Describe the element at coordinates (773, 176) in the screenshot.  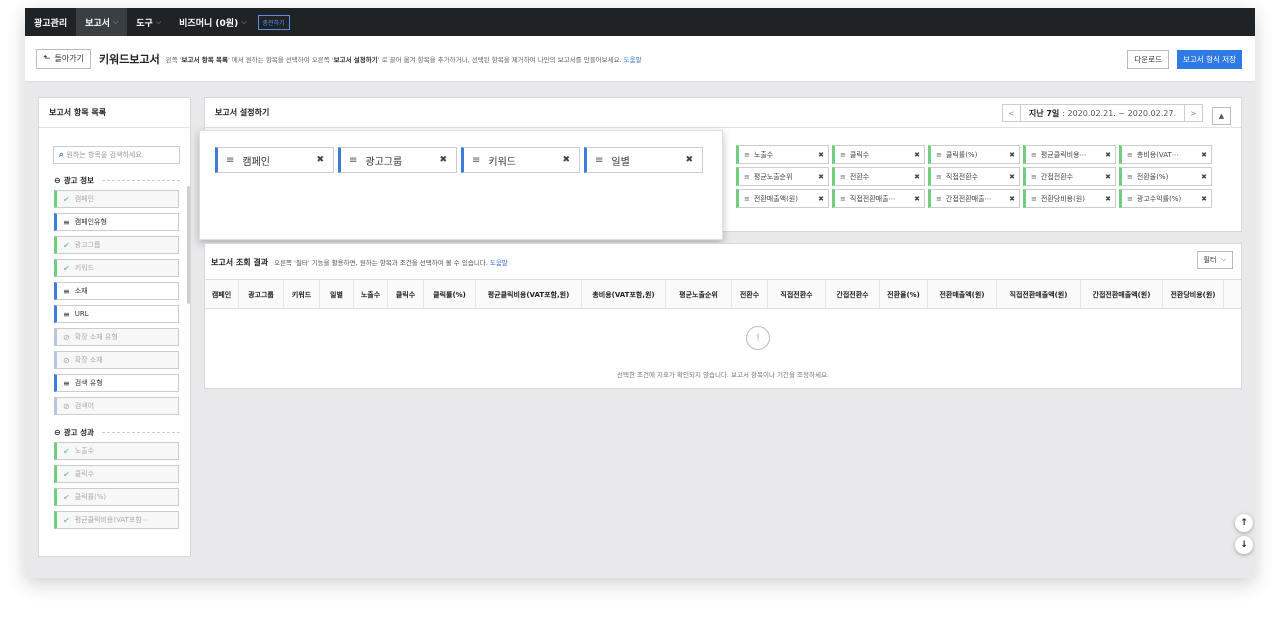
I see `metric-chip-label: 평균노출순위` at that location.